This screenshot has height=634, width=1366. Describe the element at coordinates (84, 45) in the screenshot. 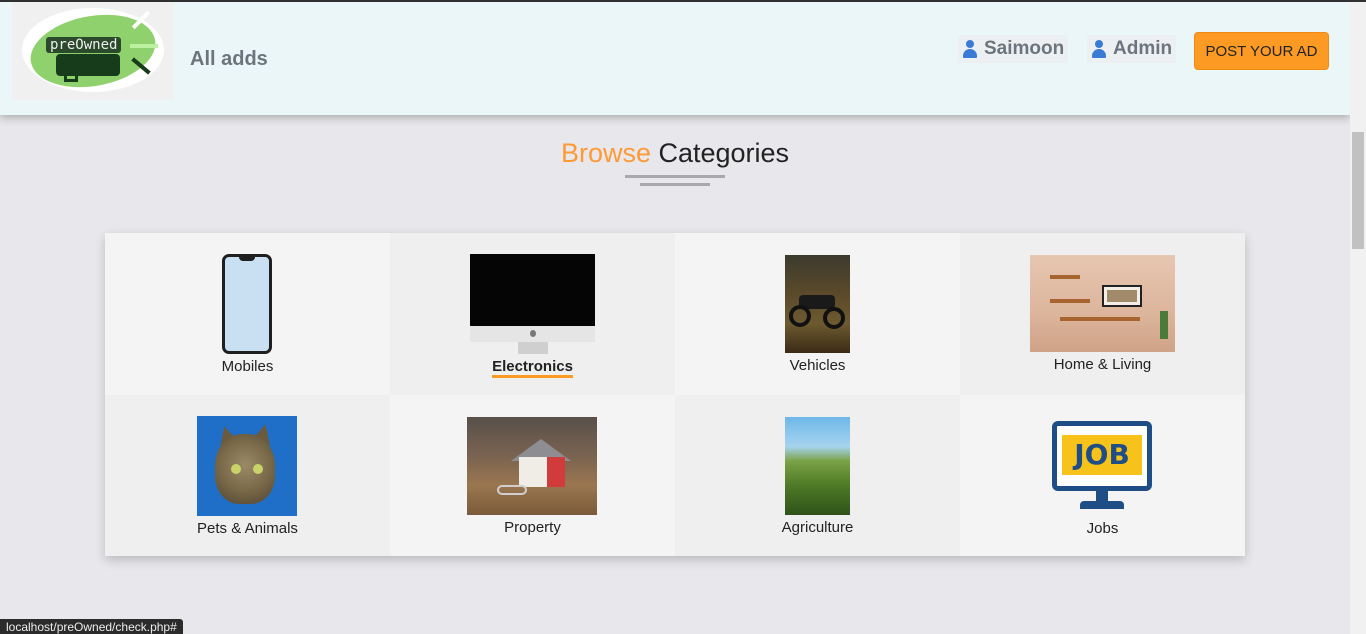

I see `logo-text: preOwned` at that location.